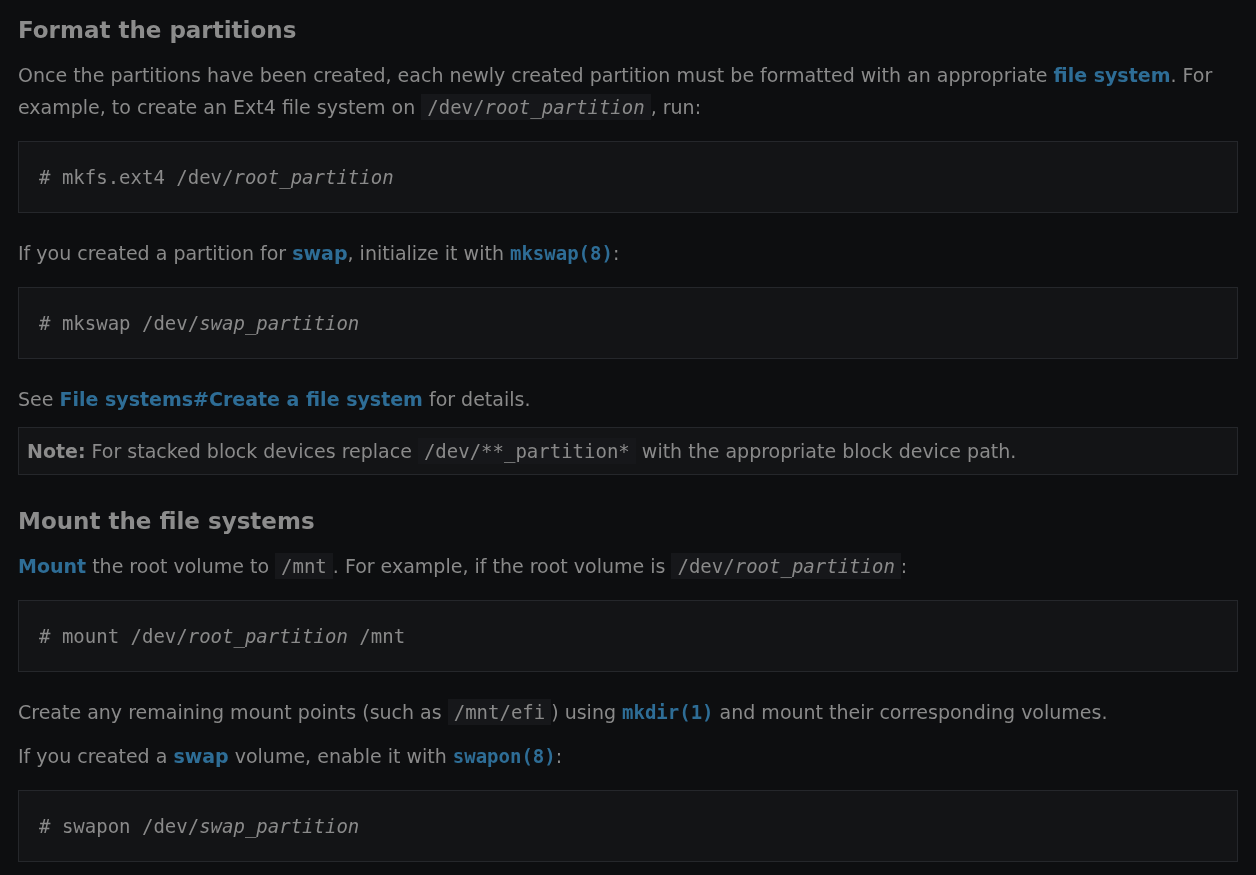  I want to click on section-heading: Format the partitions, so click(158, 30).